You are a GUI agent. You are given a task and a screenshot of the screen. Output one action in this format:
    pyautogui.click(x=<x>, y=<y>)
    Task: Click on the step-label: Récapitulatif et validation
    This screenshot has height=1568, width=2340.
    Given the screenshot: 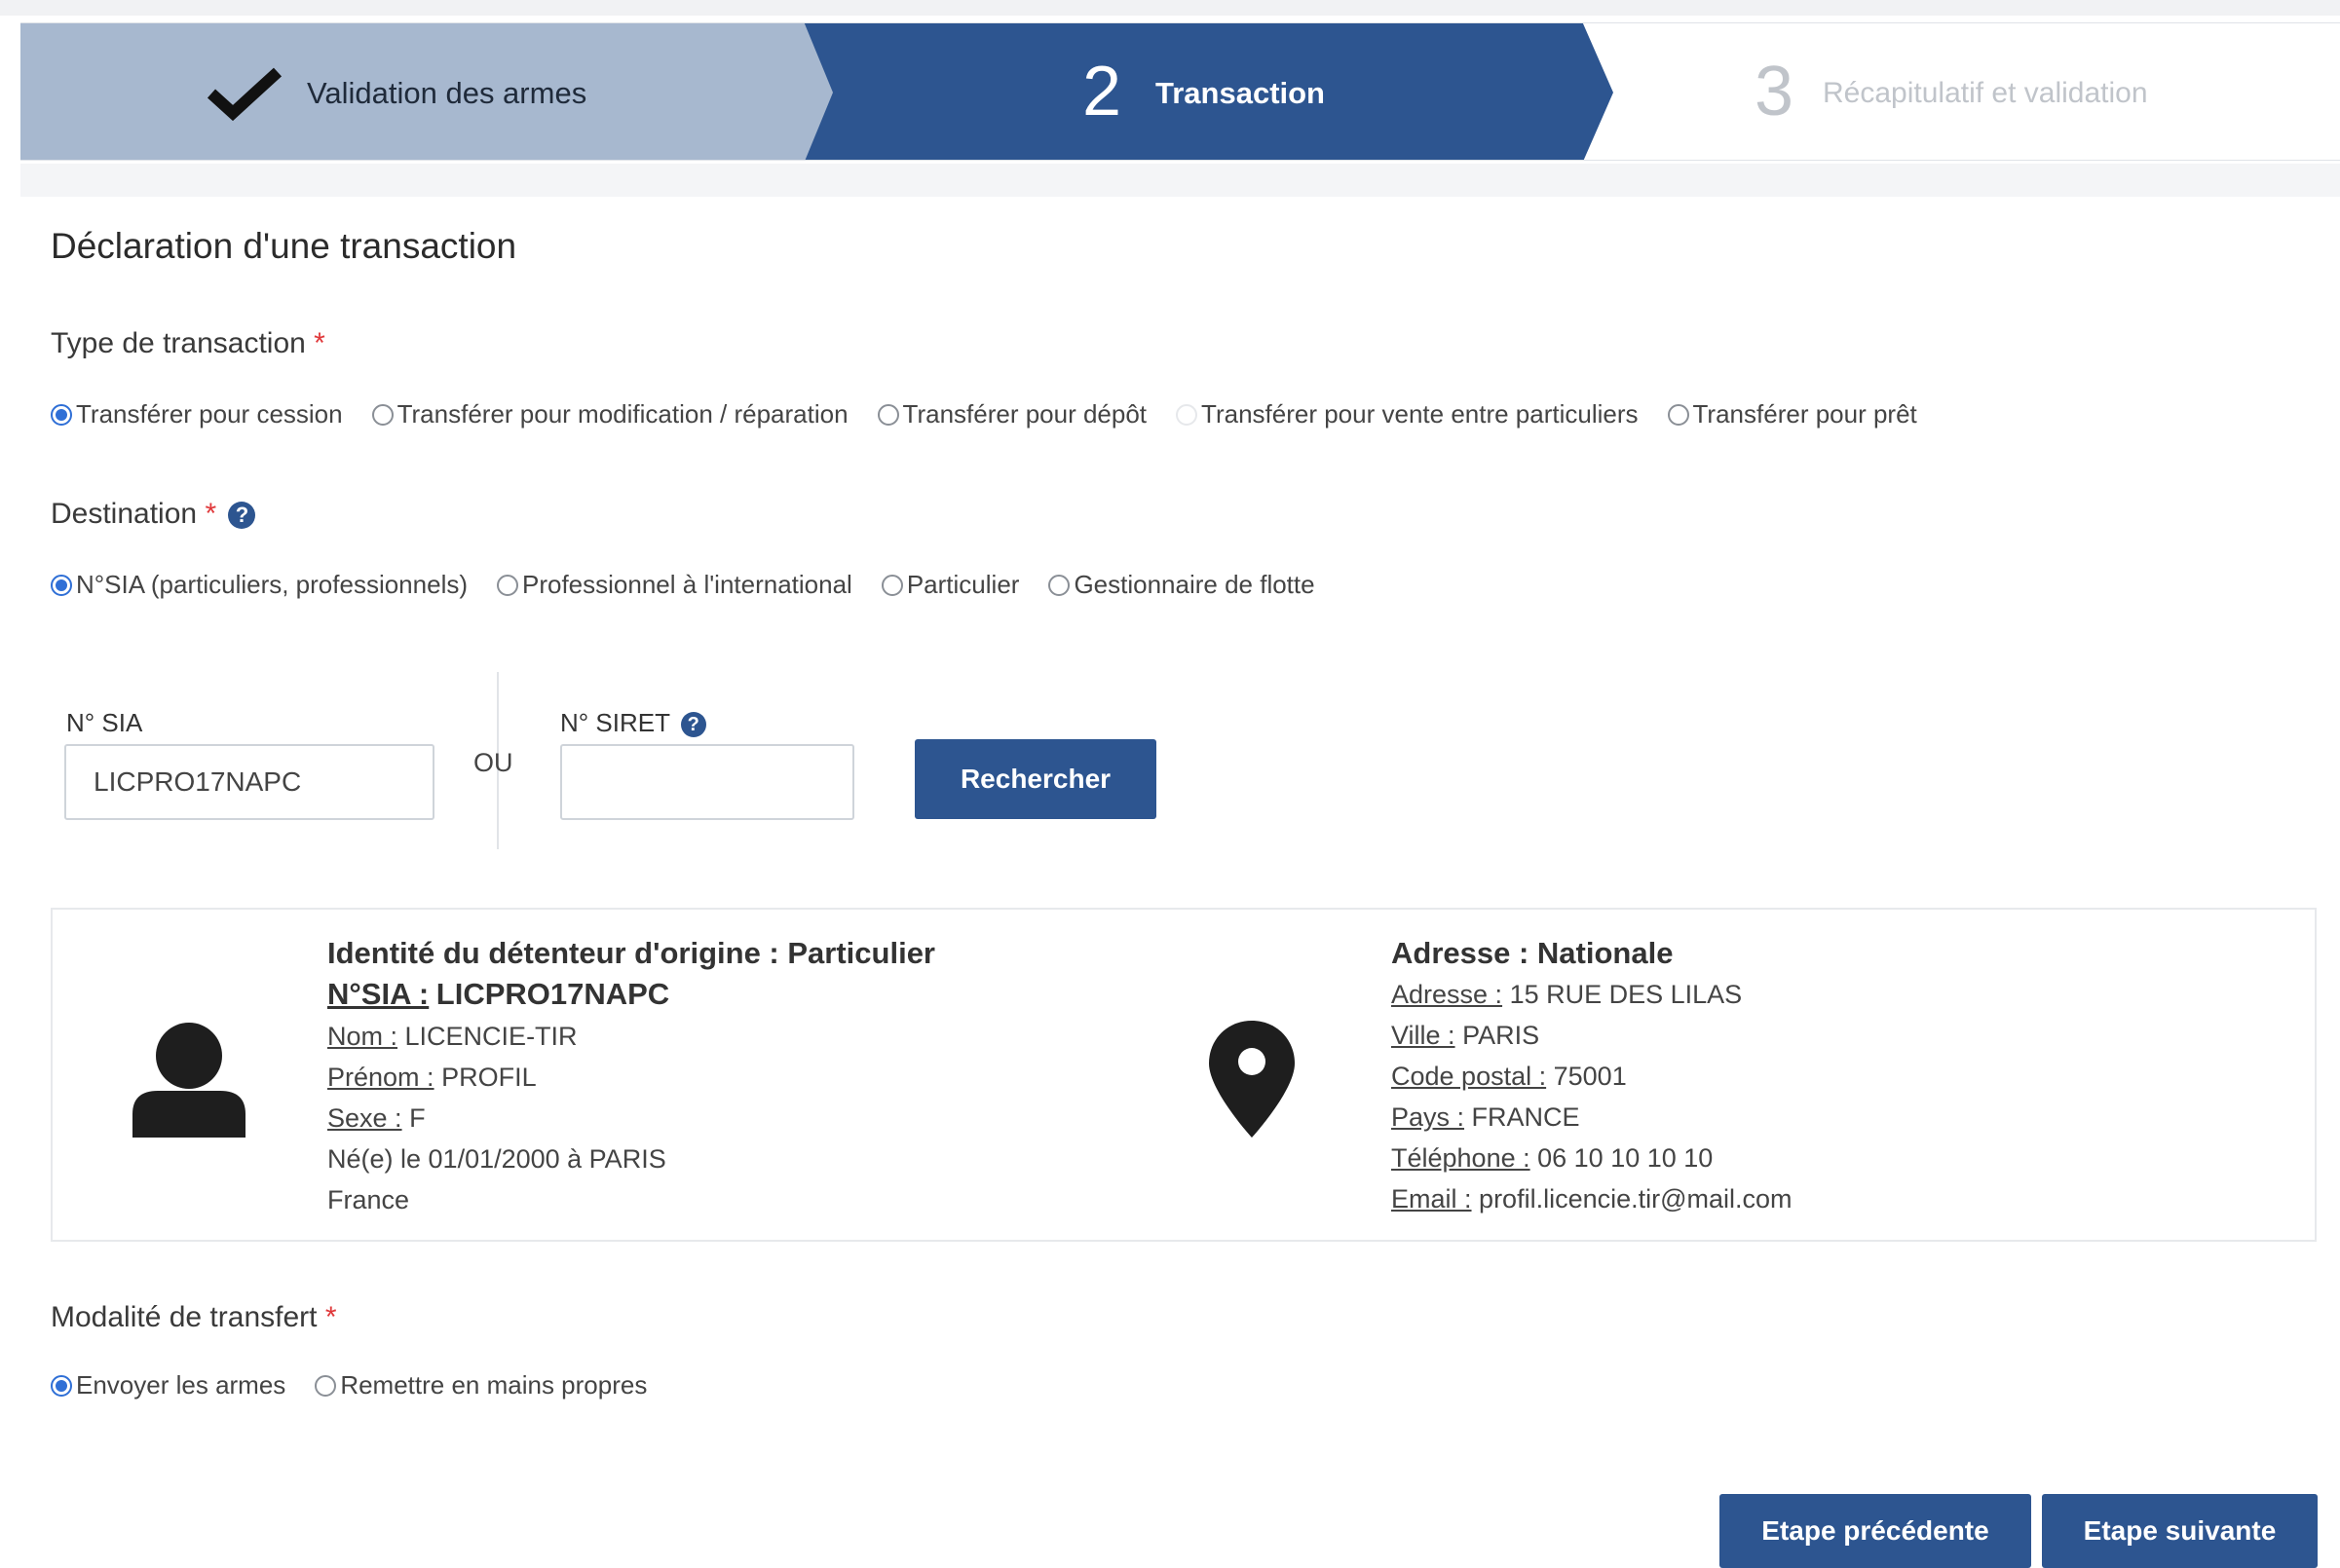 What is the action you would take?
    pyautogui.click(x=1985, y=93)
    